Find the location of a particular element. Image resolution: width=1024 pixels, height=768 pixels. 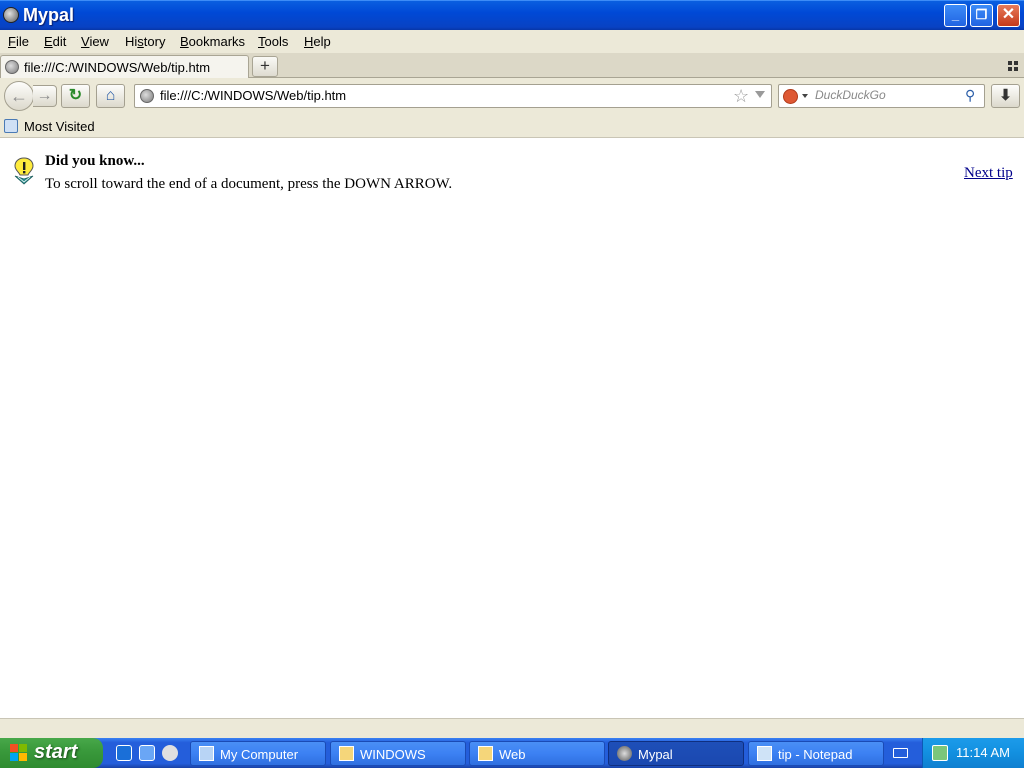

most-visited-bookmark: Most Visited is located at coordinates (59, 126).